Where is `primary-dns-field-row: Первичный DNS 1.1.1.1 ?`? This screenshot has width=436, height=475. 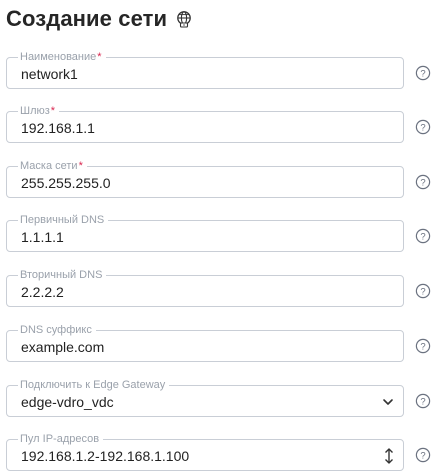
primary-dns-field-row: Первичный DNS 1.1.1.1 ? is located at coordinates (219, 233).